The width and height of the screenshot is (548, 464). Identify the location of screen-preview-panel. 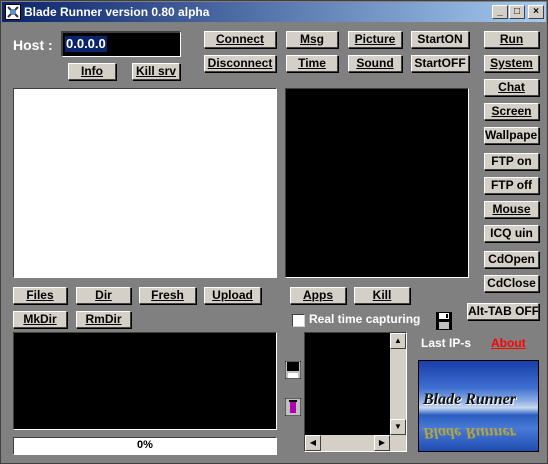
(377, 183).